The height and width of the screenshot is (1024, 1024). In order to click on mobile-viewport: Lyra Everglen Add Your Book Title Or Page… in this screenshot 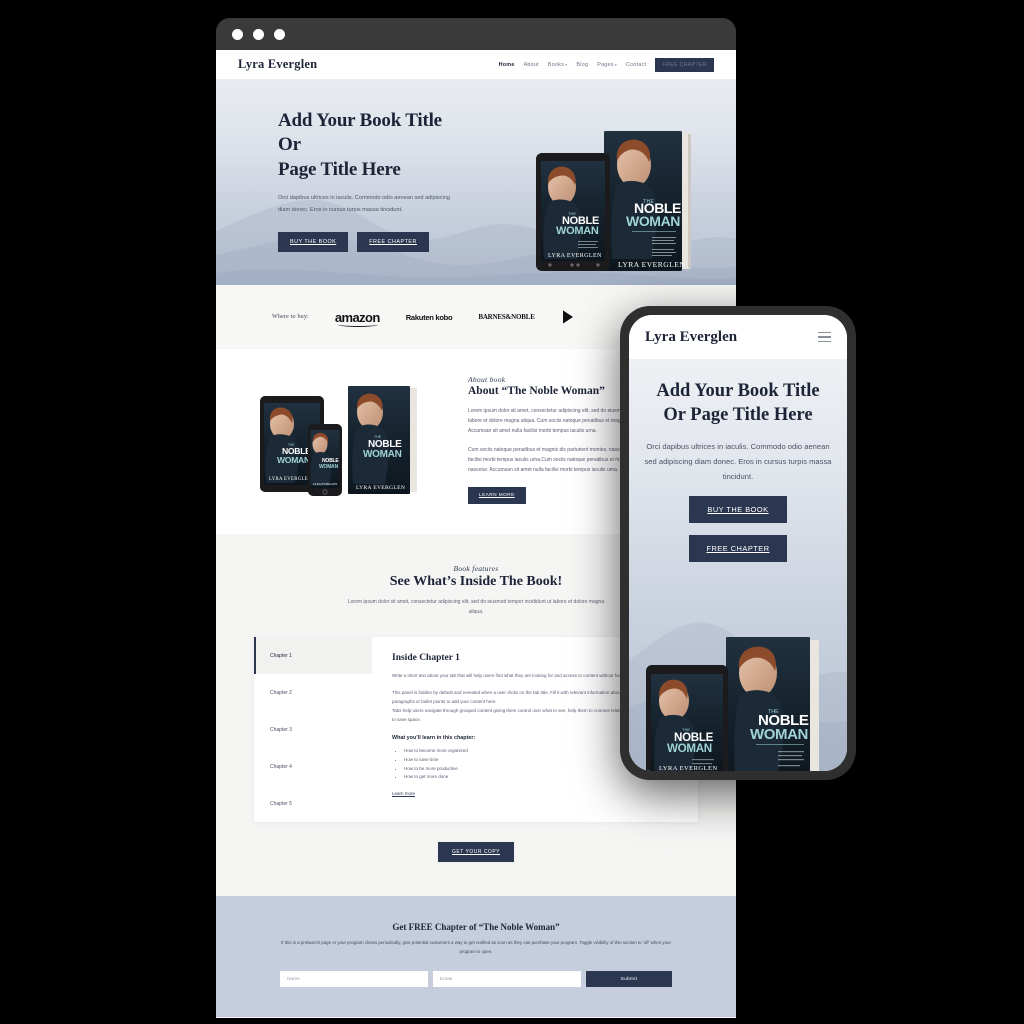, I will do `click(738, 543)`.